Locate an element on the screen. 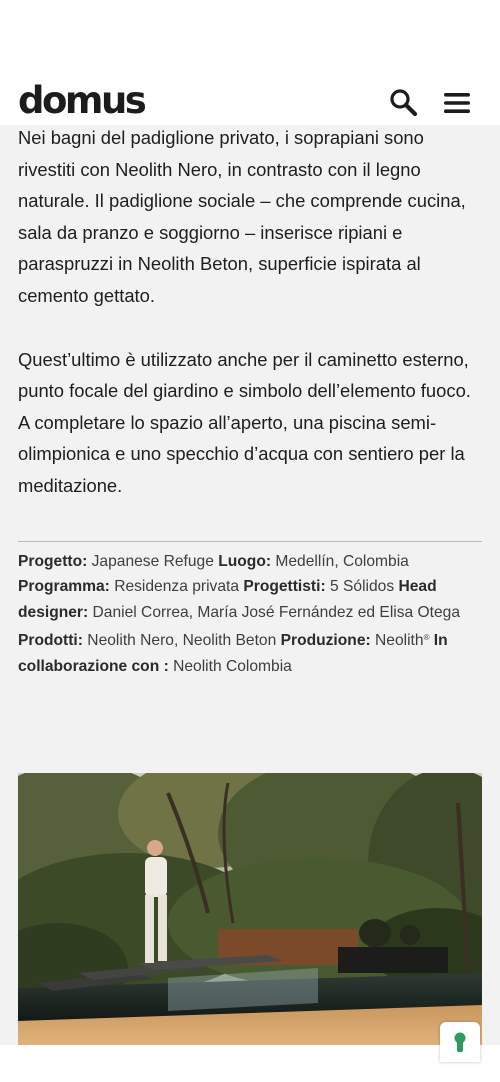  credit-label-produzione: Produzione: is located at coordinates (325, 641).